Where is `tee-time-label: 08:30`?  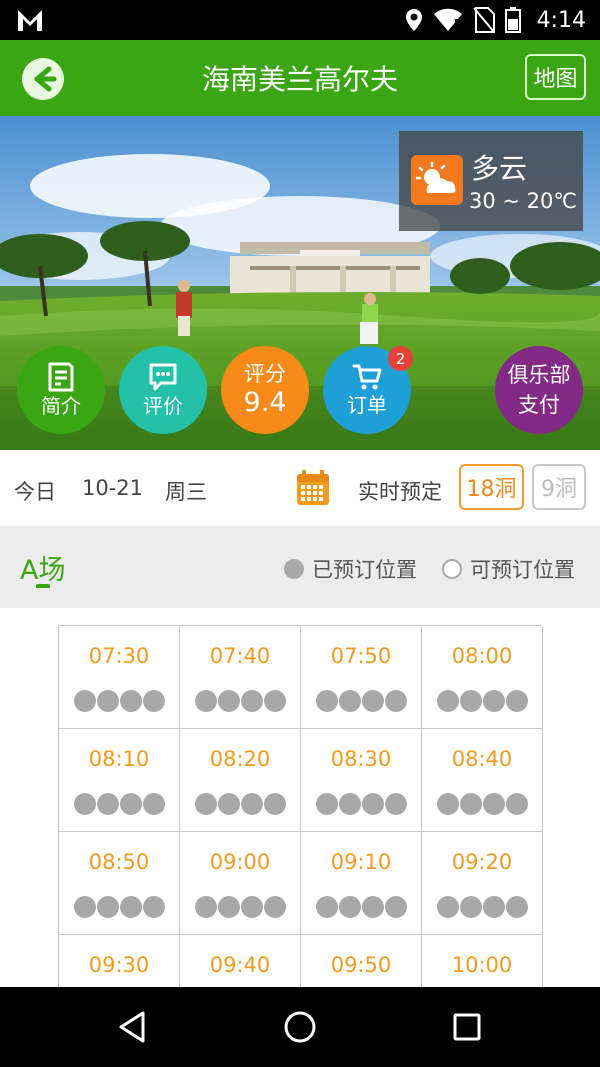 tee-time-label: 08:30 is located at coordinates (361, 759).